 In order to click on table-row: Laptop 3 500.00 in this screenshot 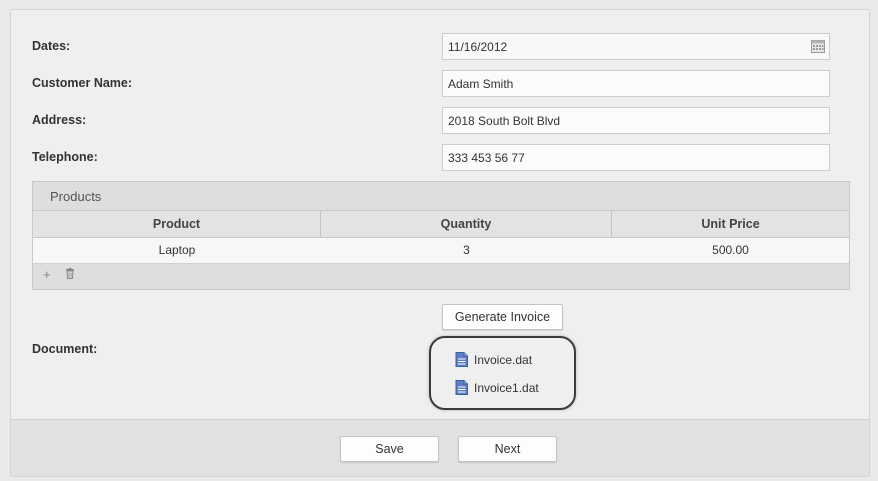, I will do `click(441, 251)`.